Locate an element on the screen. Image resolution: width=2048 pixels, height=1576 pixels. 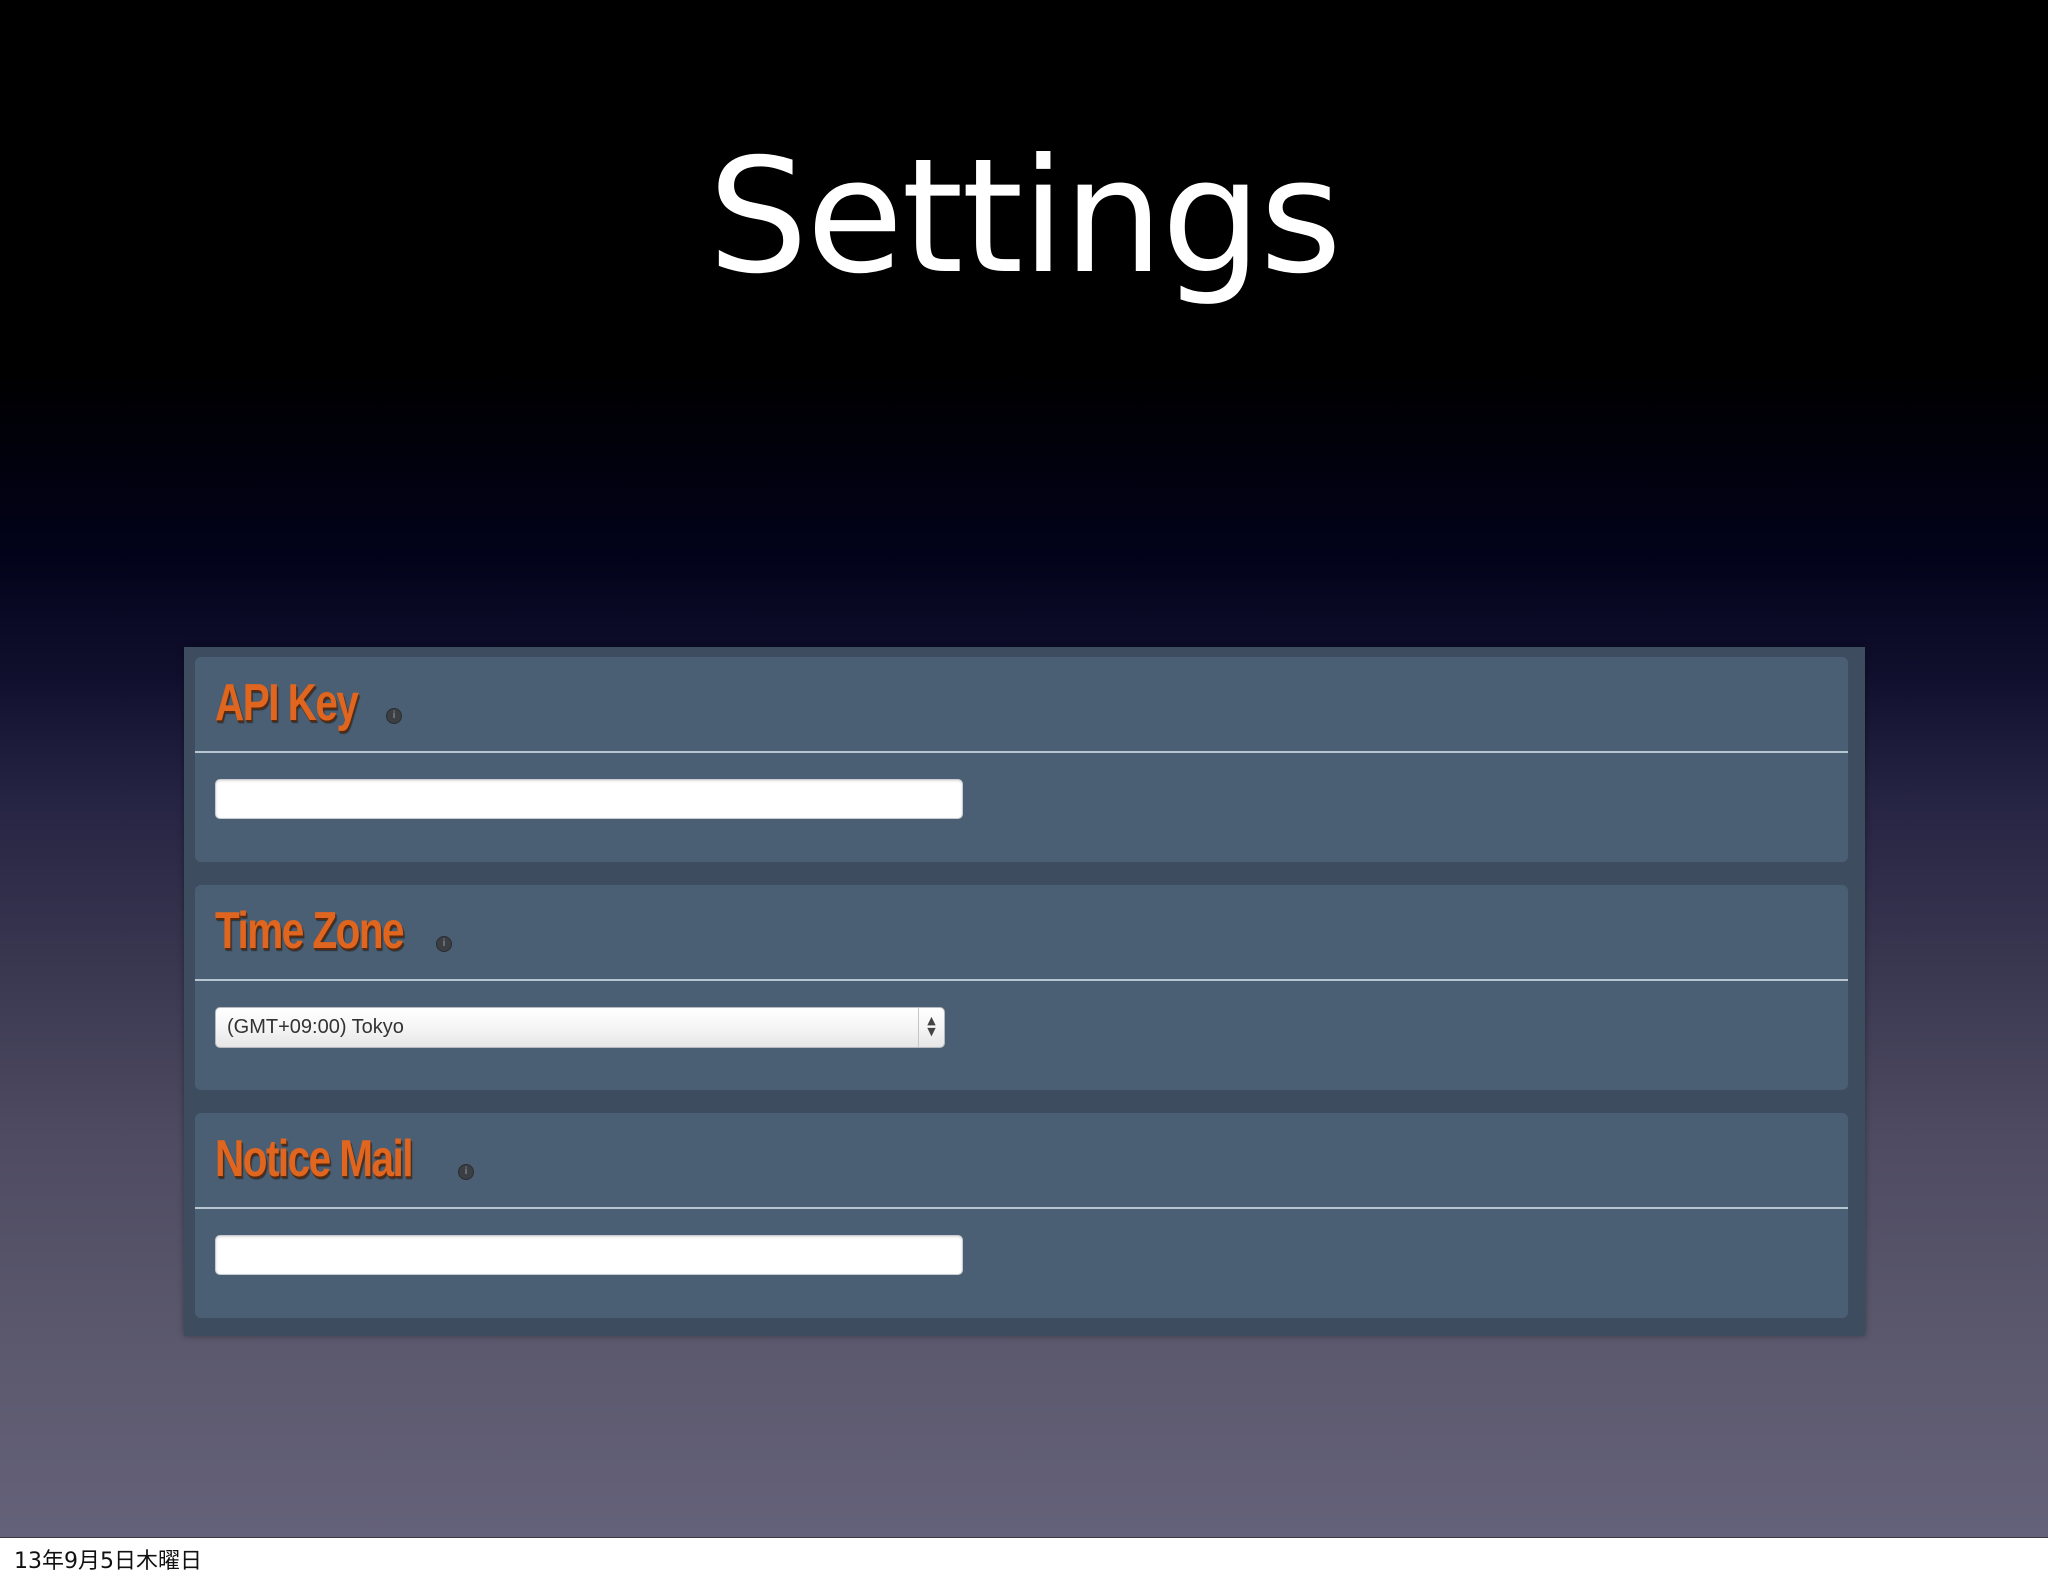
notice-mail-info-icon: i is located at coordinates (466, 1172).